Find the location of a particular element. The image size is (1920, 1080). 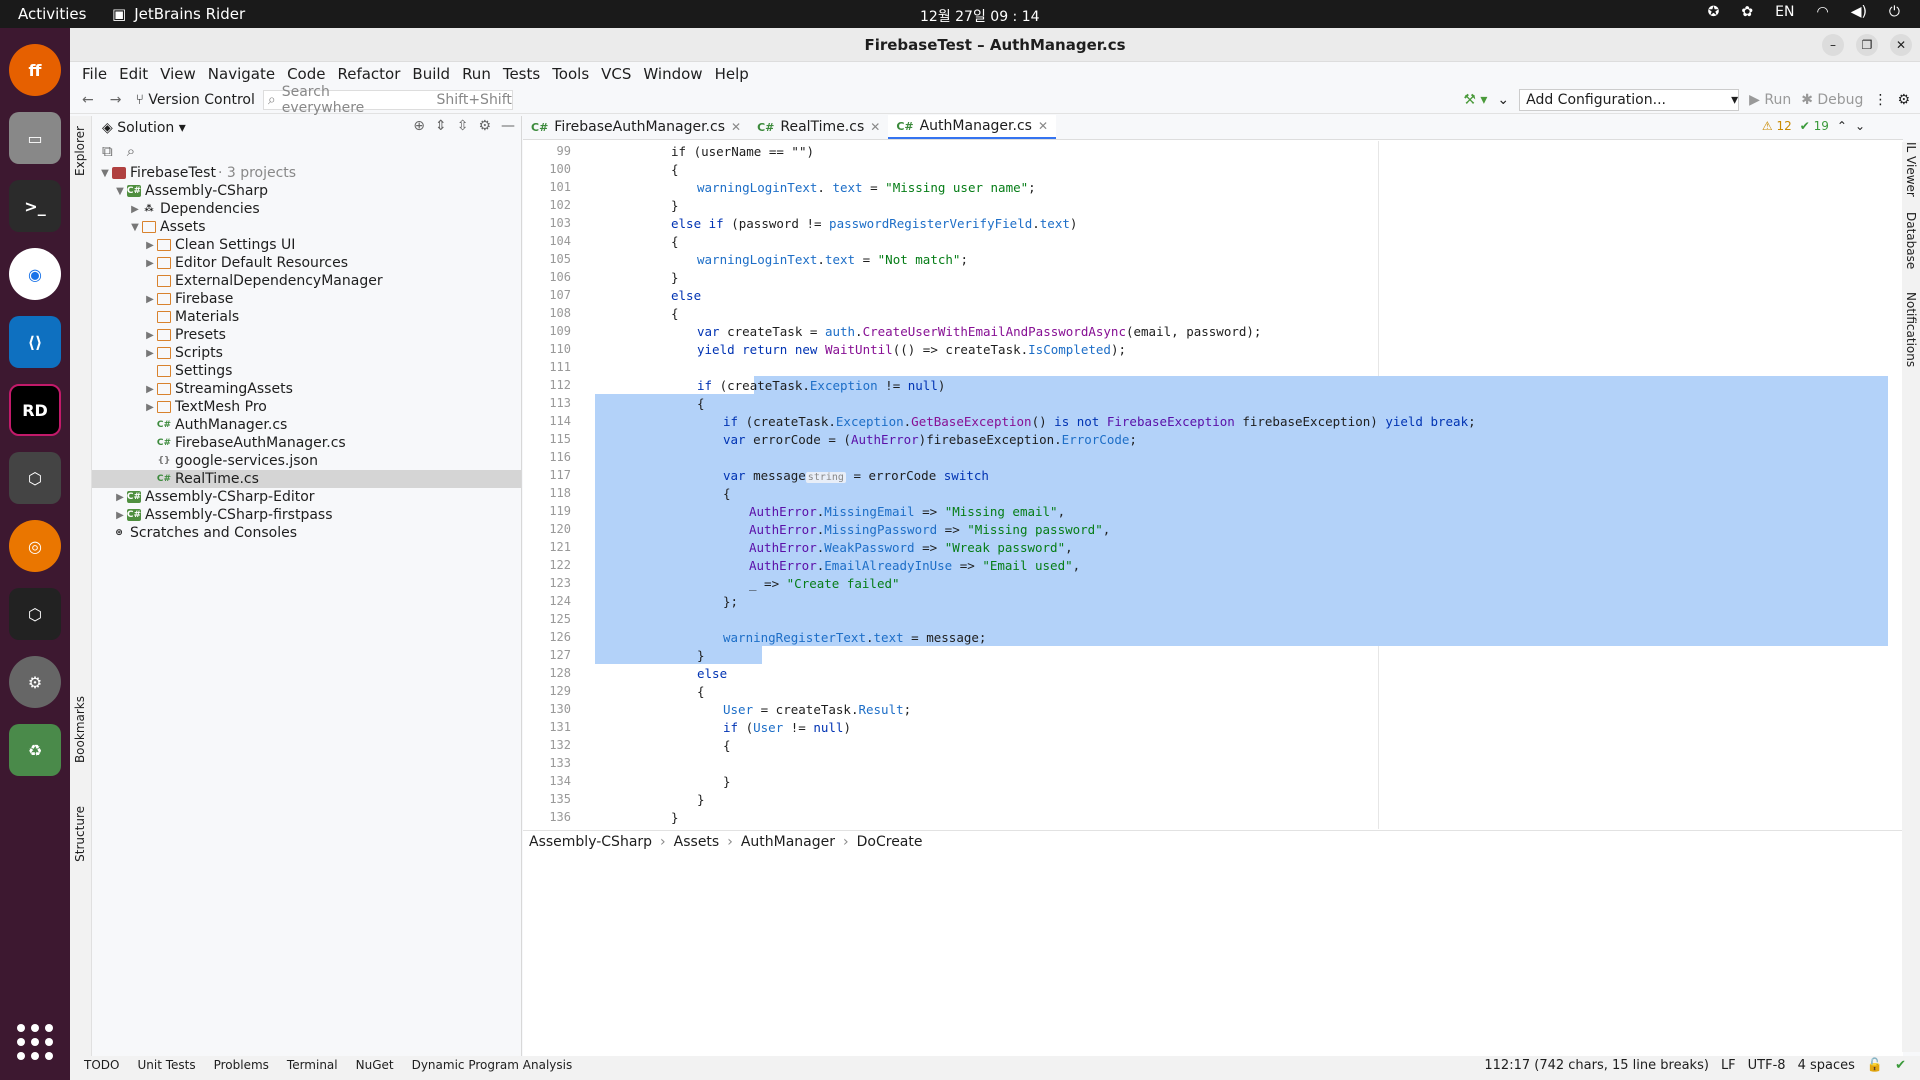

breadcrumb-item: Assets is located at coordinates (697, 842).